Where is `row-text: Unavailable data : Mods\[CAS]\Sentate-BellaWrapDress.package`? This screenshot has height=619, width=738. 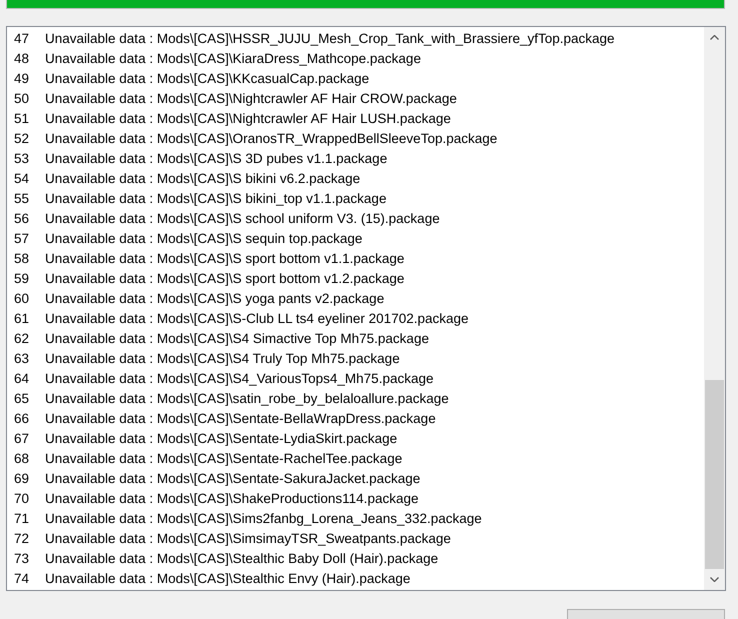
row-text: Unavailable data : Mods\[CAS]\Sentate-BellaWrapDress.package is located at coordinates (240, 418).